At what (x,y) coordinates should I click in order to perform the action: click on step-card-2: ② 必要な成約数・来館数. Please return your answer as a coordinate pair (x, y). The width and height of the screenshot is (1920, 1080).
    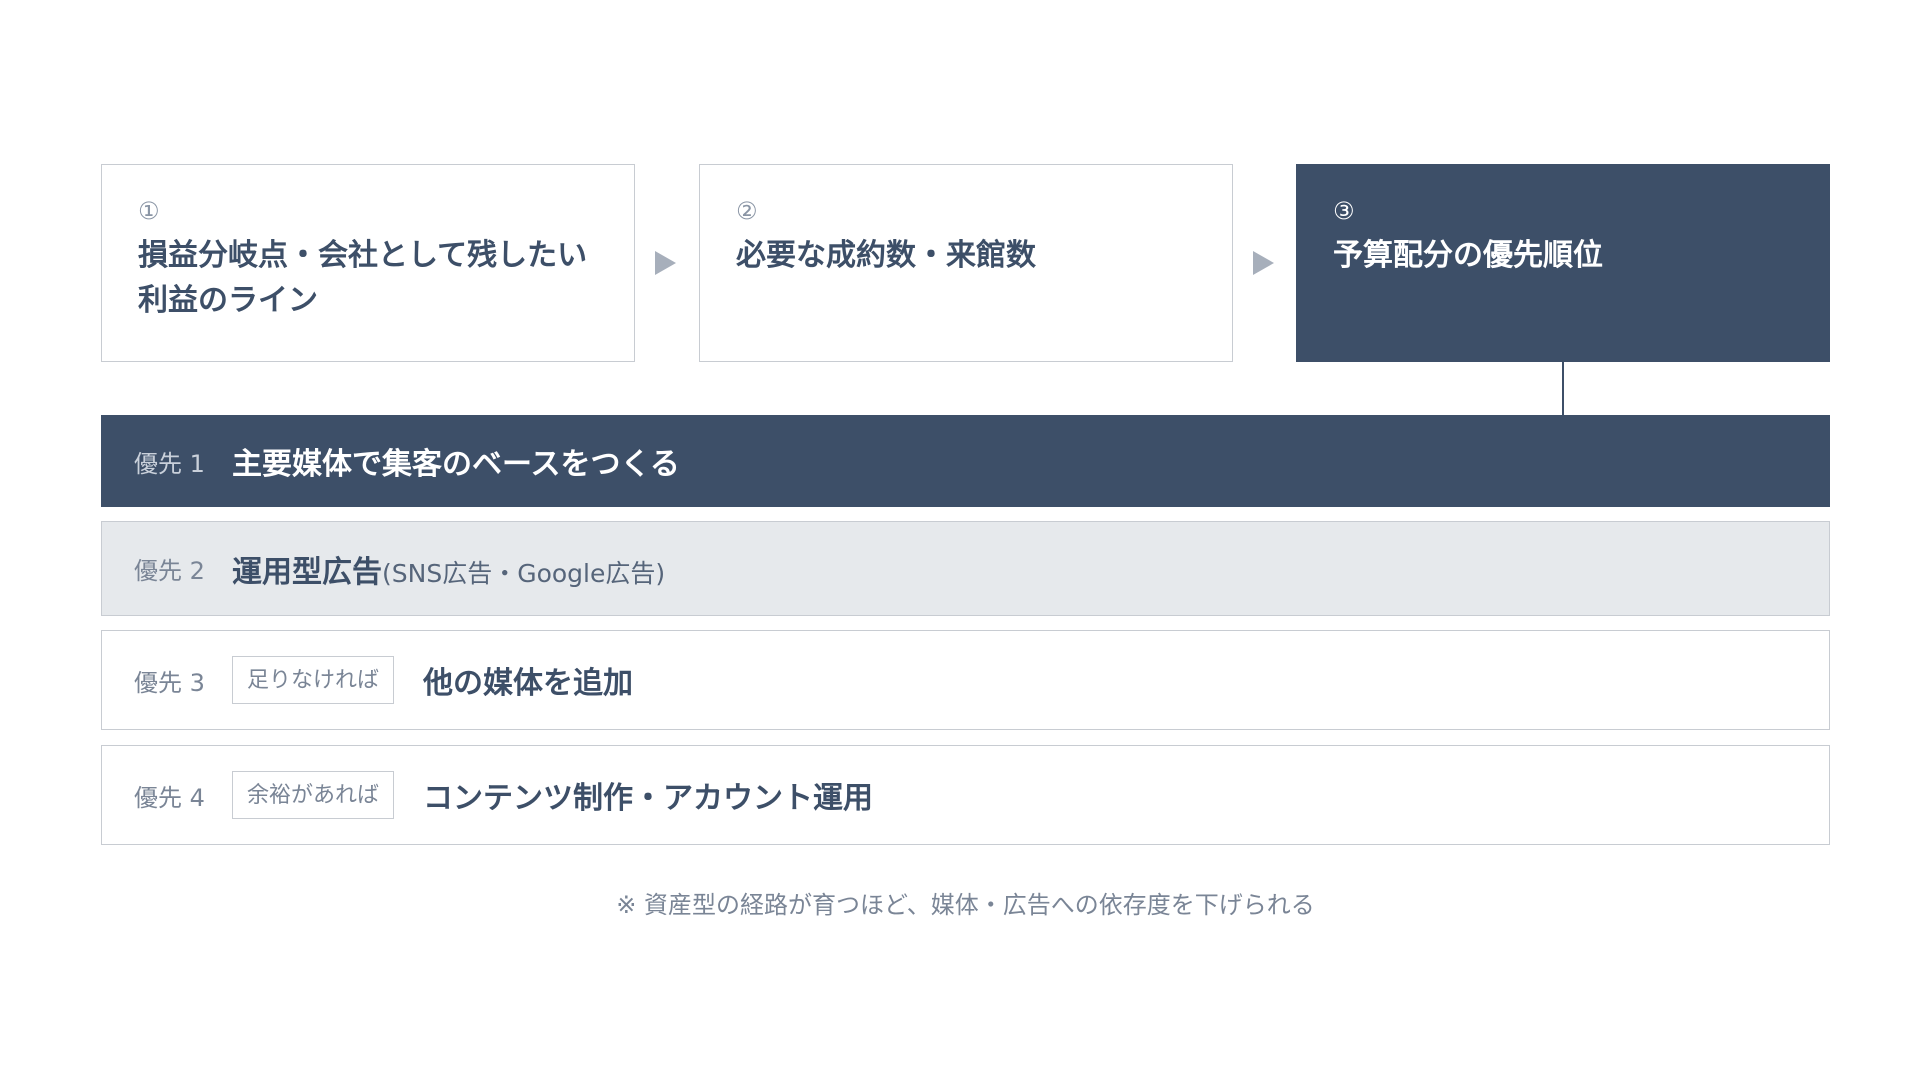
    Looking at the image, I should click on (966, 263).